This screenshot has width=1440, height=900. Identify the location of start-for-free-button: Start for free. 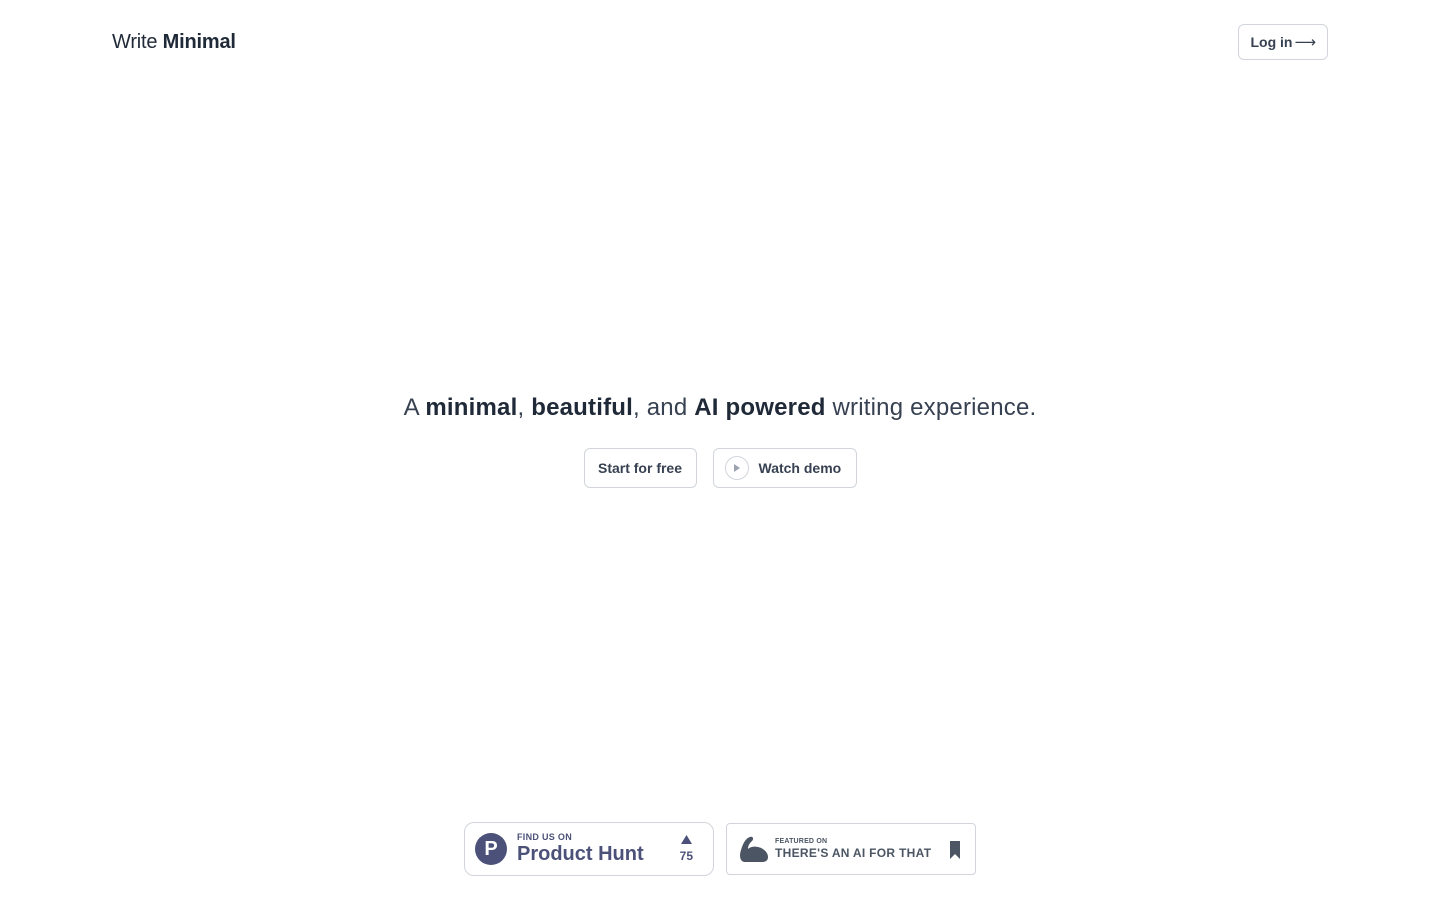
(640, 468).